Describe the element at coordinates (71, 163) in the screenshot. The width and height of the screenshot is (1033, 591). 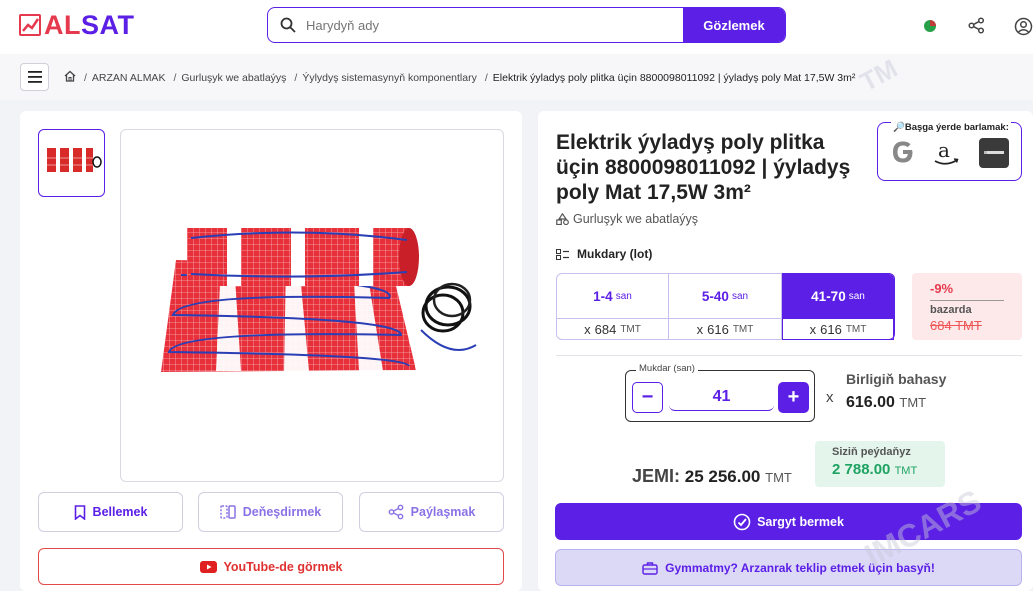
I see `product-thumbnail` at that location.